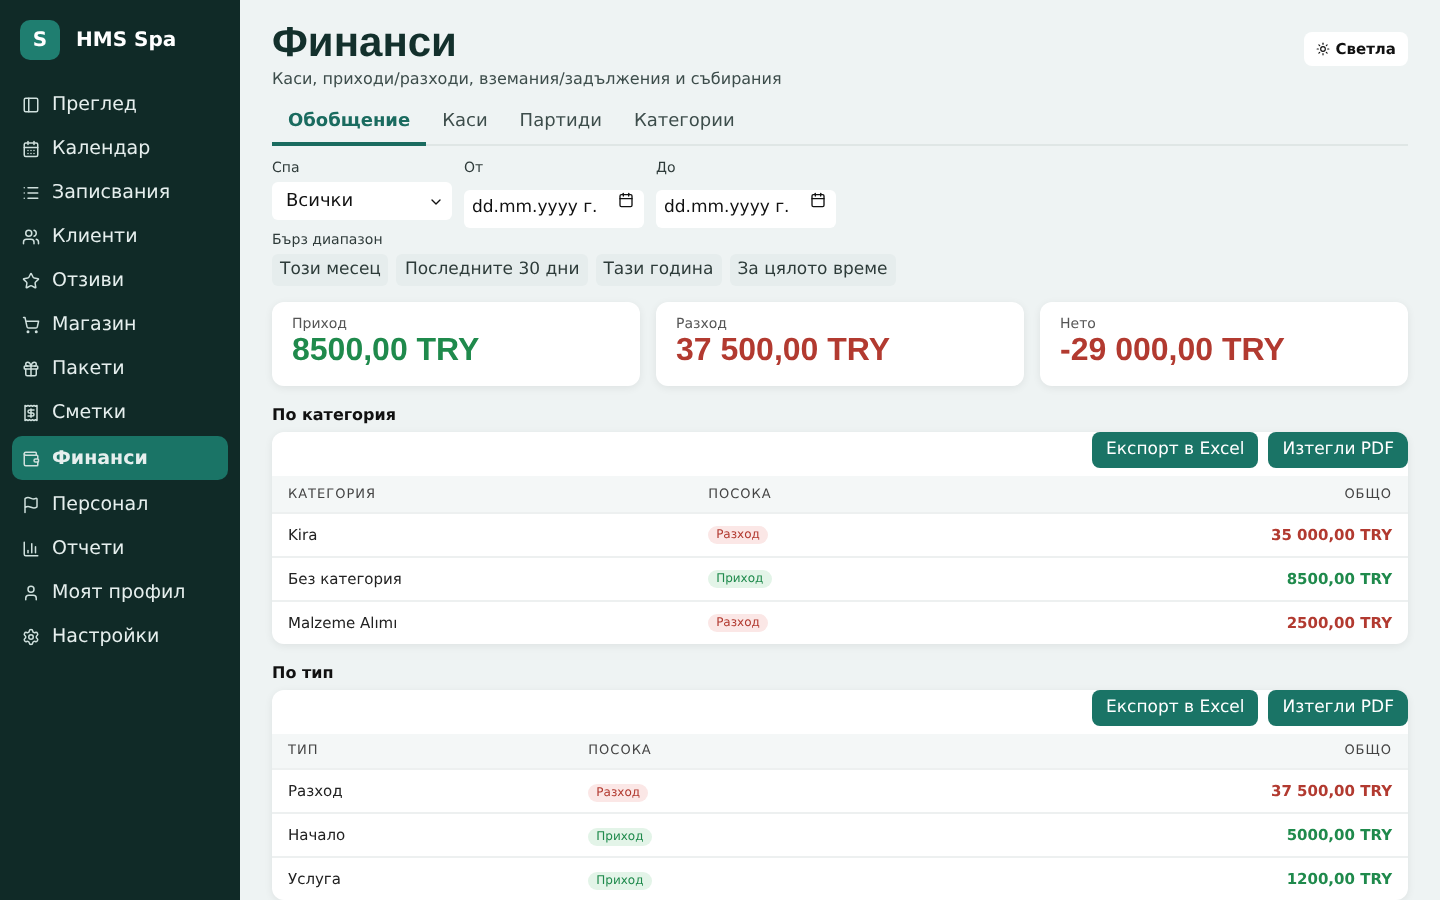 This screenshot has width=1440, height=900. I want to click on sidebar-item: Календар, so click(120, 148).